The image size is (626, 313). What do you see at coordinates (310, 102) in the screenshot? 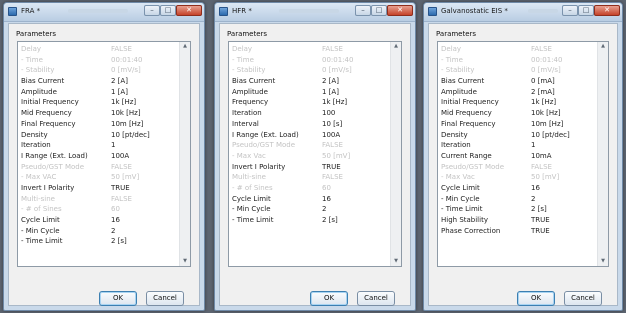
I see `list-item: Frequency 1k [Hz]` at bounding box center [310, 102].